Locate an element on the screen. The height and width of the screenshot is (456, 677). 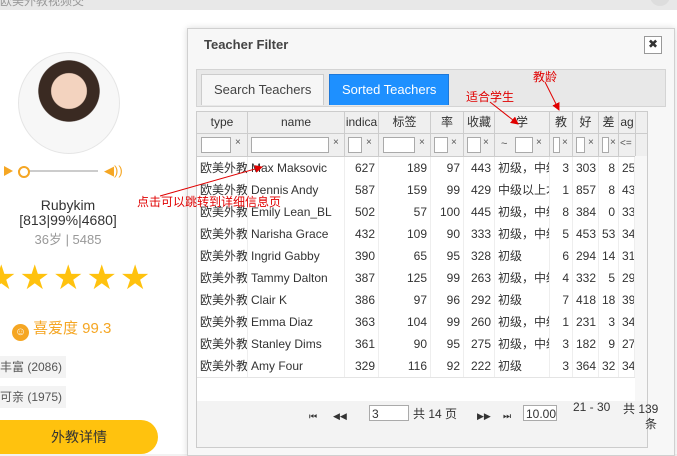
annotation-arrow-teaching-years is located at coordinates (552, 96).